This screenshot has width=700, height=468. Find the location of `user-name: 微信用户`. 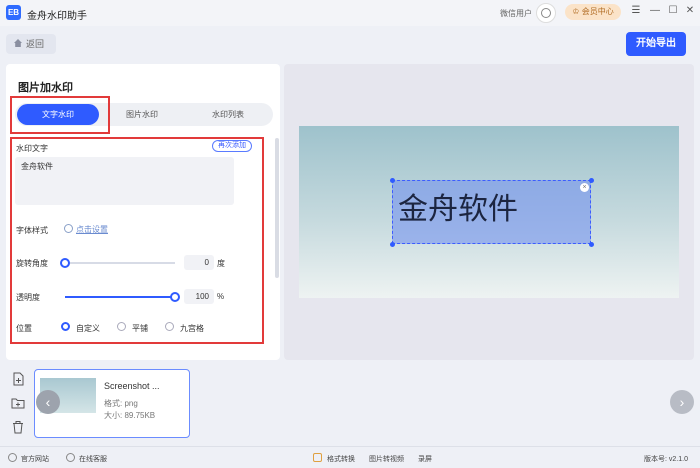

user-name: 微信用户 is located at coordinates (516, 13).